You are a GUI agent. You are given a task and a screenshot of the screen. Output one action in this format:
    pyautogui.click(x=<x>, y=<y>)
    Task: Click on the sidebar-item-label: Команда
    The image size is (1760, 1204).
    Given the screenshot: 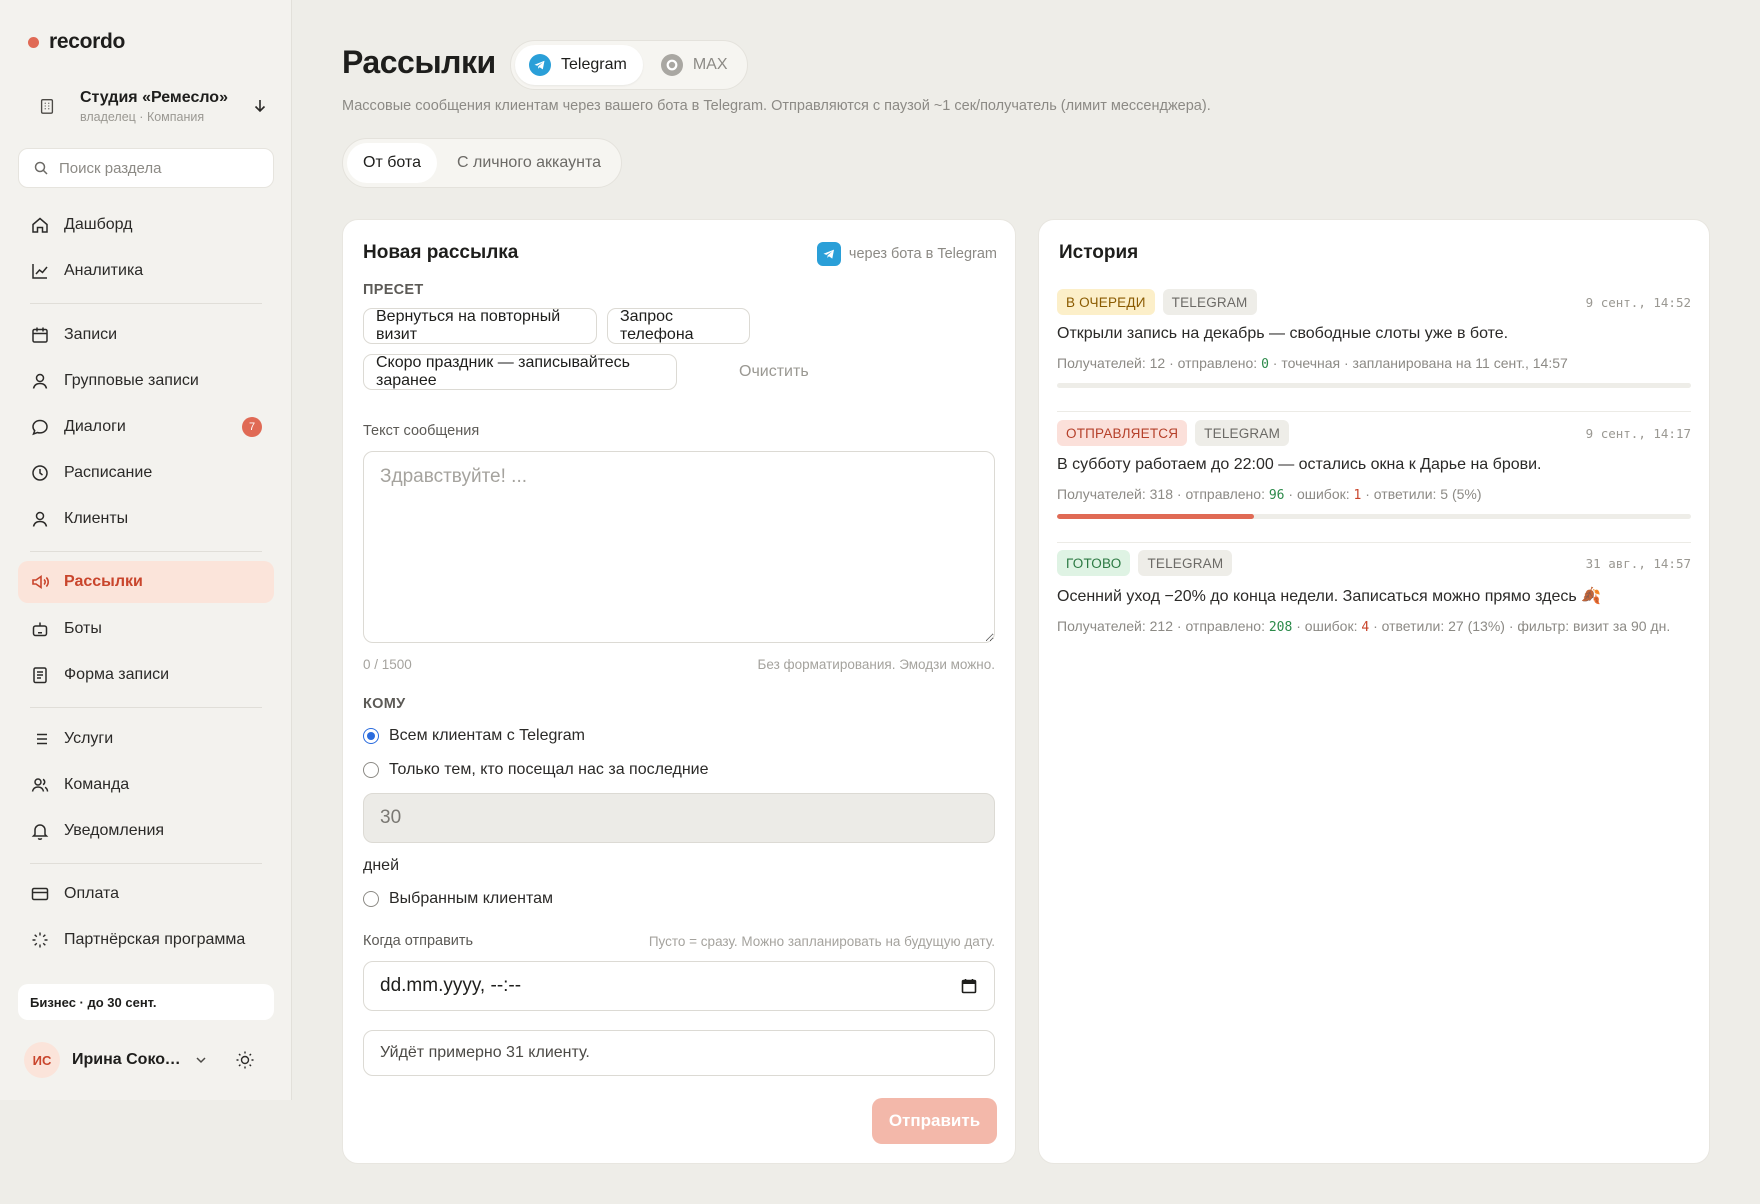 What is the action you would take?
    pyautogui.click(x=97, y=784)
    